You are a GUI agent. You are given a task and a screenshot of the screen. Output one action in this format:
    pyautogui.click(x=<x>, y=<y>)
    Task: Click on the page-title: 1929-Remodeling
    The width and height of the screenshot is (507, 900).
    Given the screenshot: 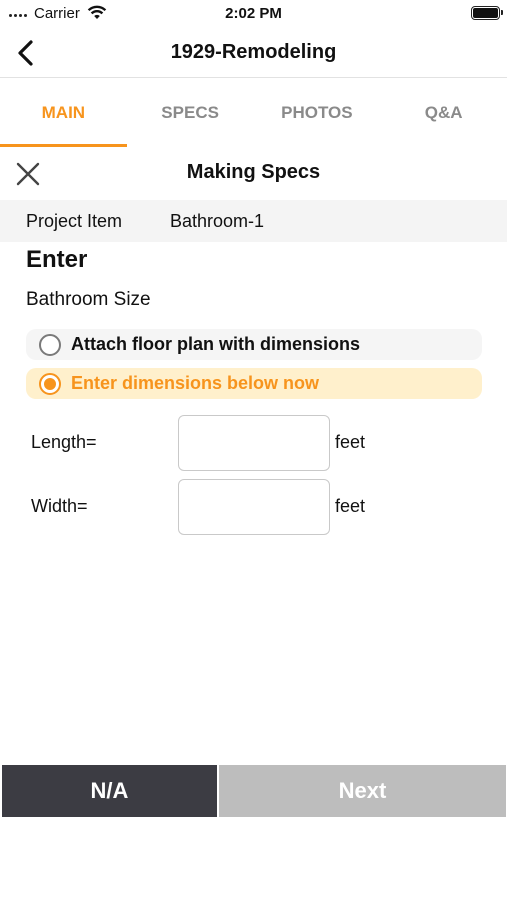 What is the action you would take?
    pyautogui.click(x=253, y=52)
    